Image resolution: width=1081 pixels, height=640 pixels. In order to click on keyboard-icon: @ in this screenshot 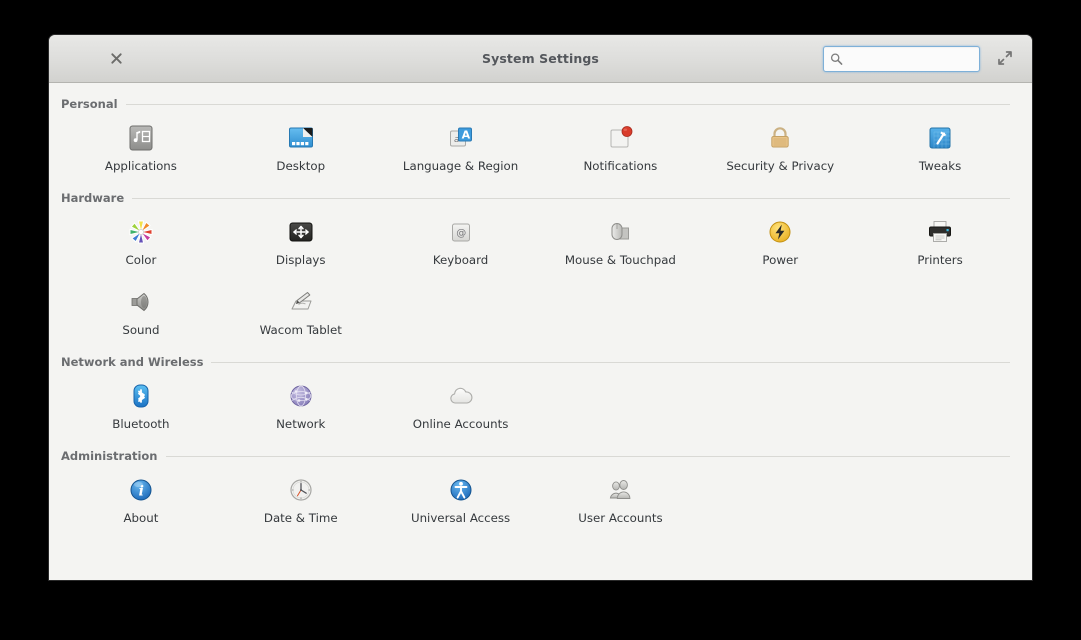, I will do `click(461, 232)`.